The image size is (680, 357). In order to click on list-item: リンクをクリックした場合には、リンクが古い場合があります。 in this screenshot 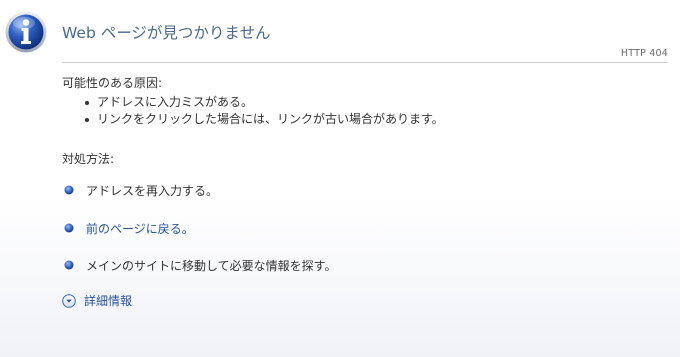, I will do `click(263, 119)`.